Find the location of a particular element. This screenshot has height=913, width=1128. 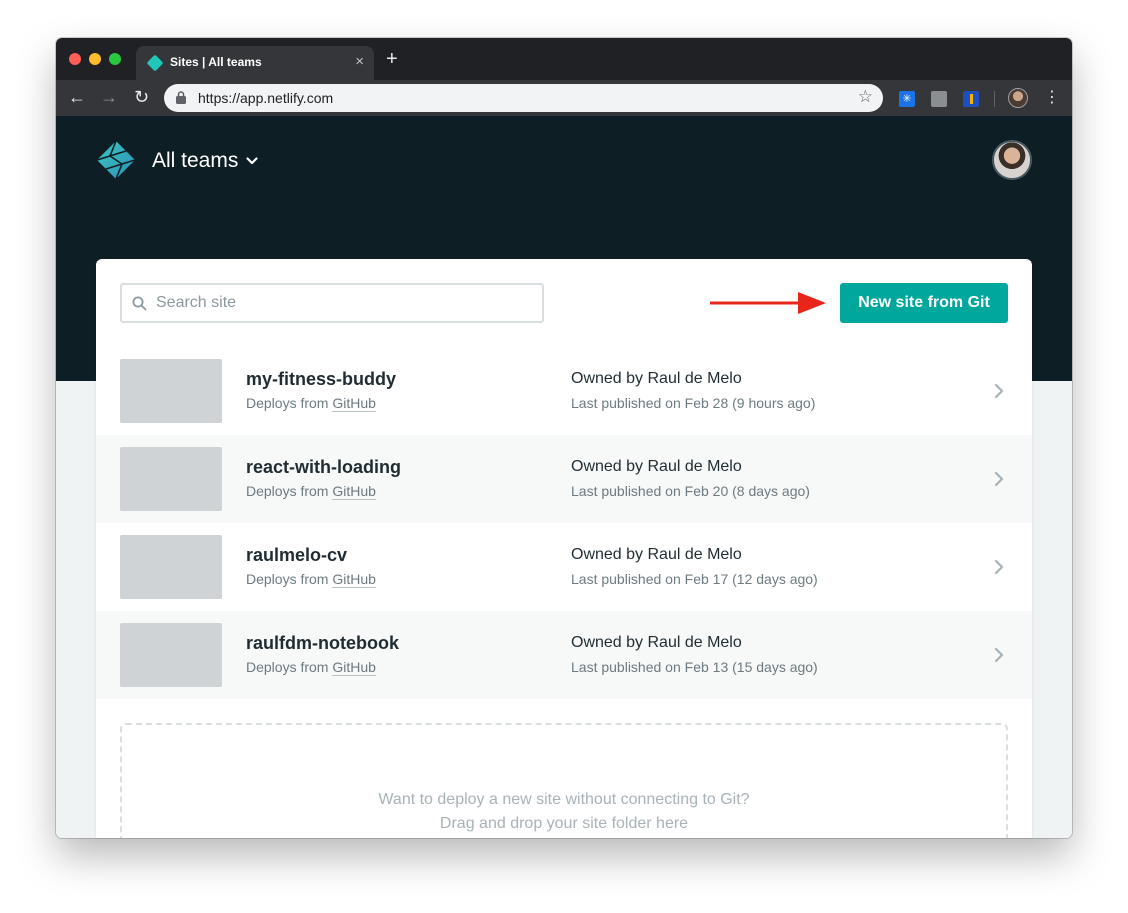

tab-strip: Sites | All teams × + is located at coordinates (564, 59).